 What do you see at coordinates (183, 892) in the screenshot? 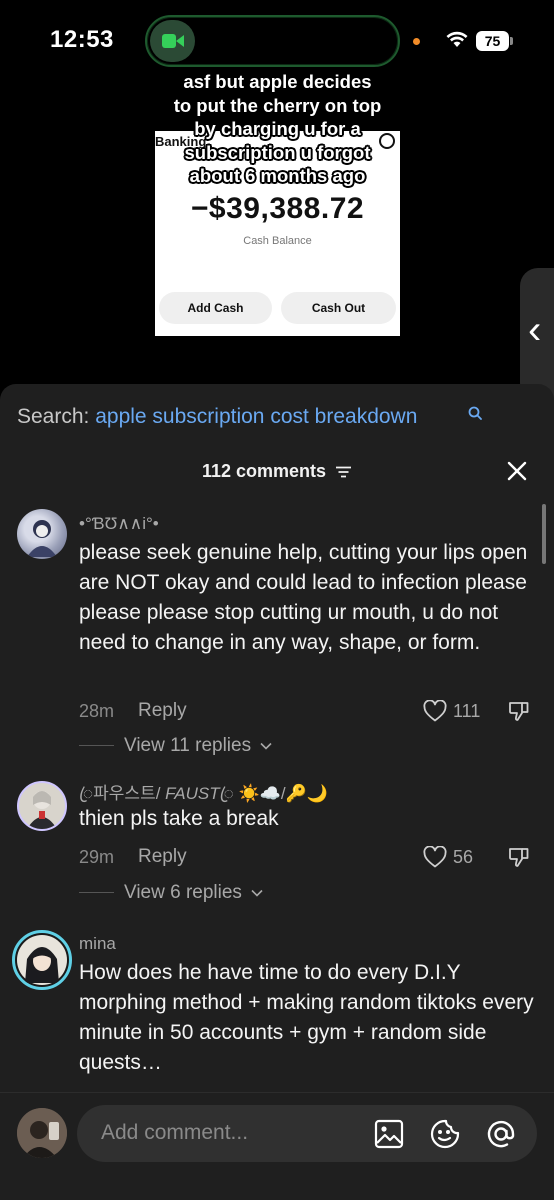
I see `view-replies-label: View 6 replies` at bounding box center [183, 892].